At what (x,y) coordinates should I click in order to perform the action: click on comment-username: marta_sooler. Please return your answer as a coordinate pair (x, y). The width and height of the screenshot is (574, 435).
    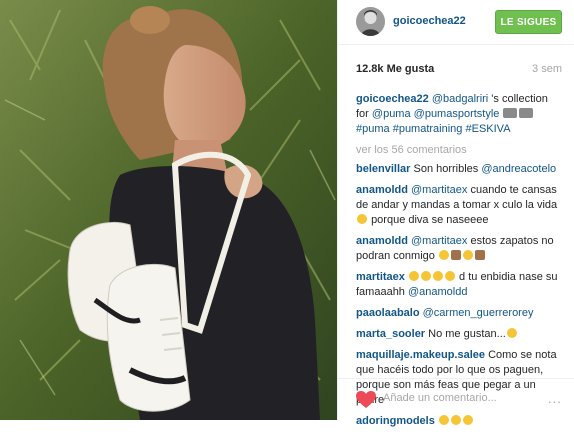
    Looking at the image, I should click on (390, 334).